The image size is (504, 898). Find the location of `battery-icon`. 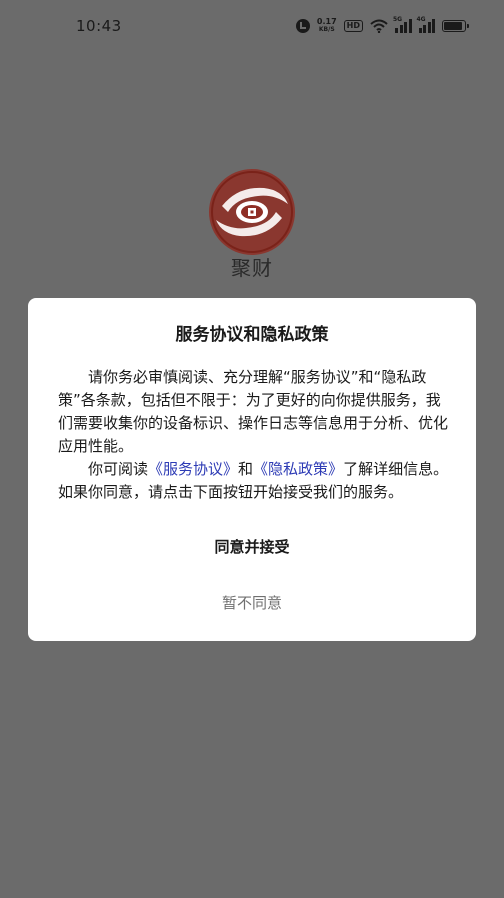

battery-icon is located at coordinates (455, 26).